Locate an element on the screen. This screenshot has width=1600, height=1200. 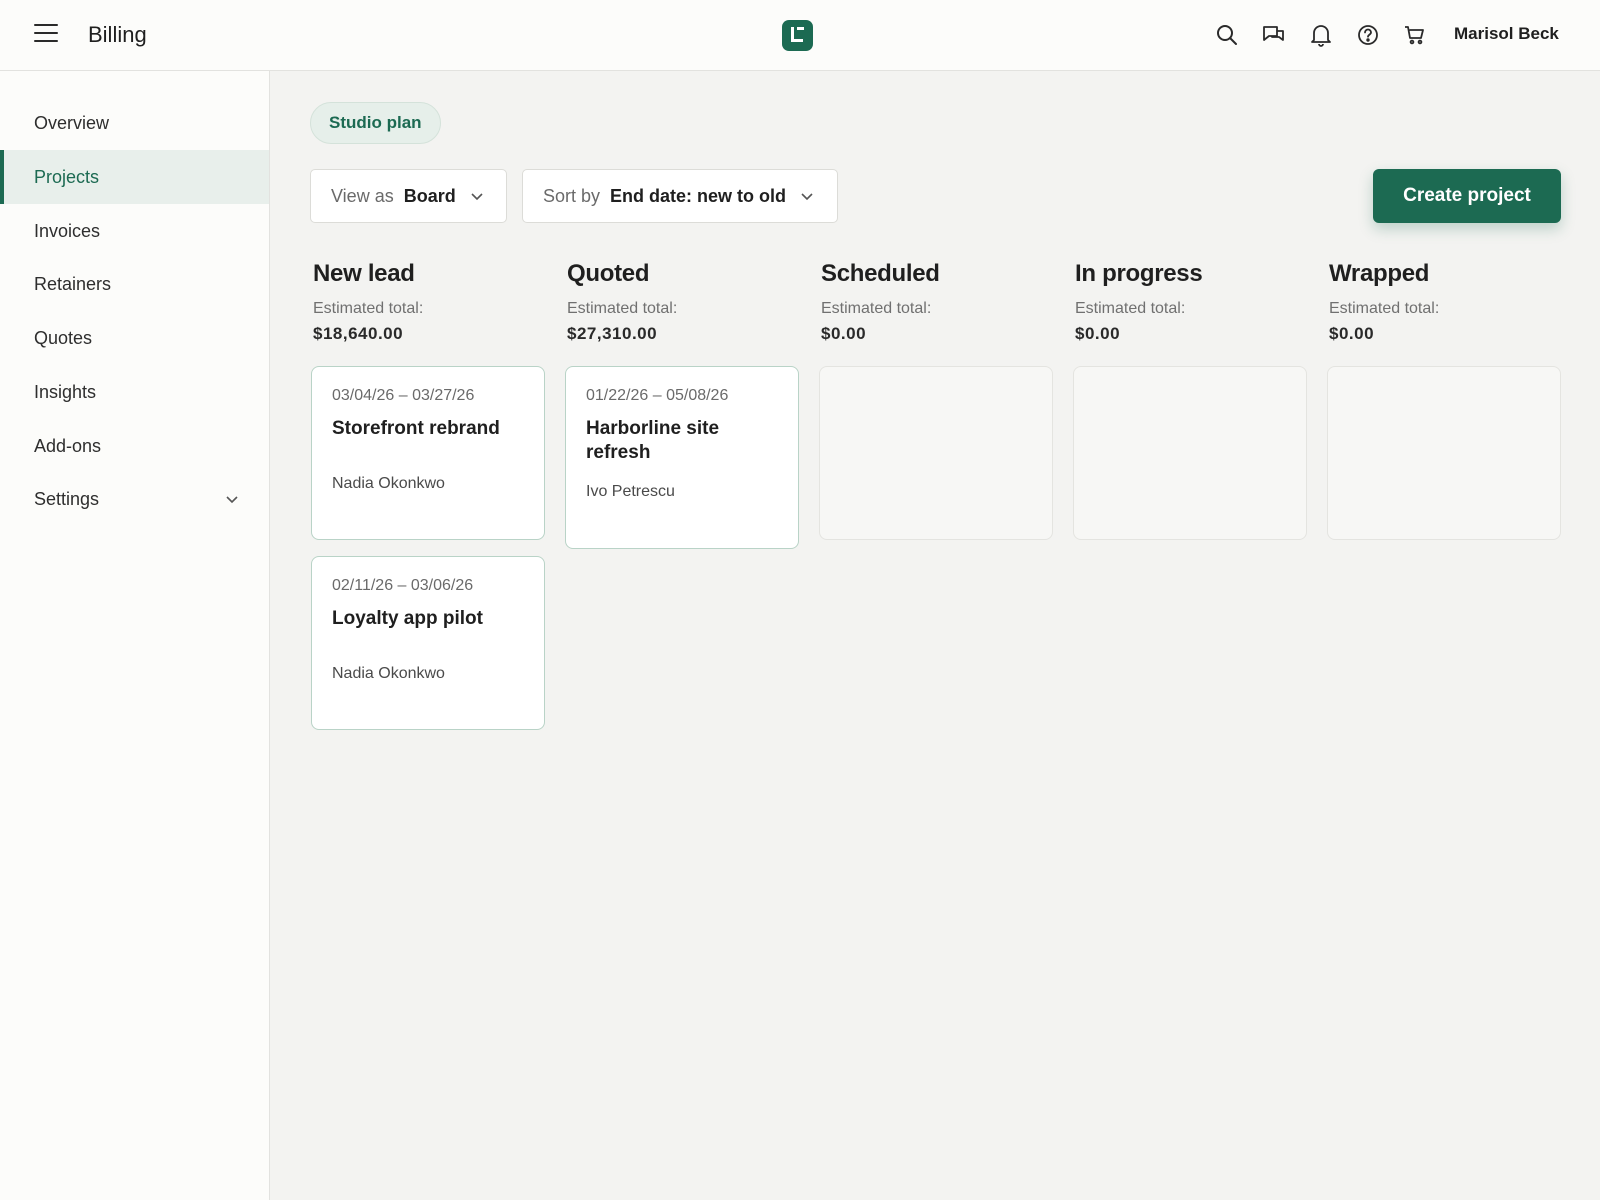
board-column-in-progress: In progress Estimated total: $0.00 is located at coordinates (1190, 400).